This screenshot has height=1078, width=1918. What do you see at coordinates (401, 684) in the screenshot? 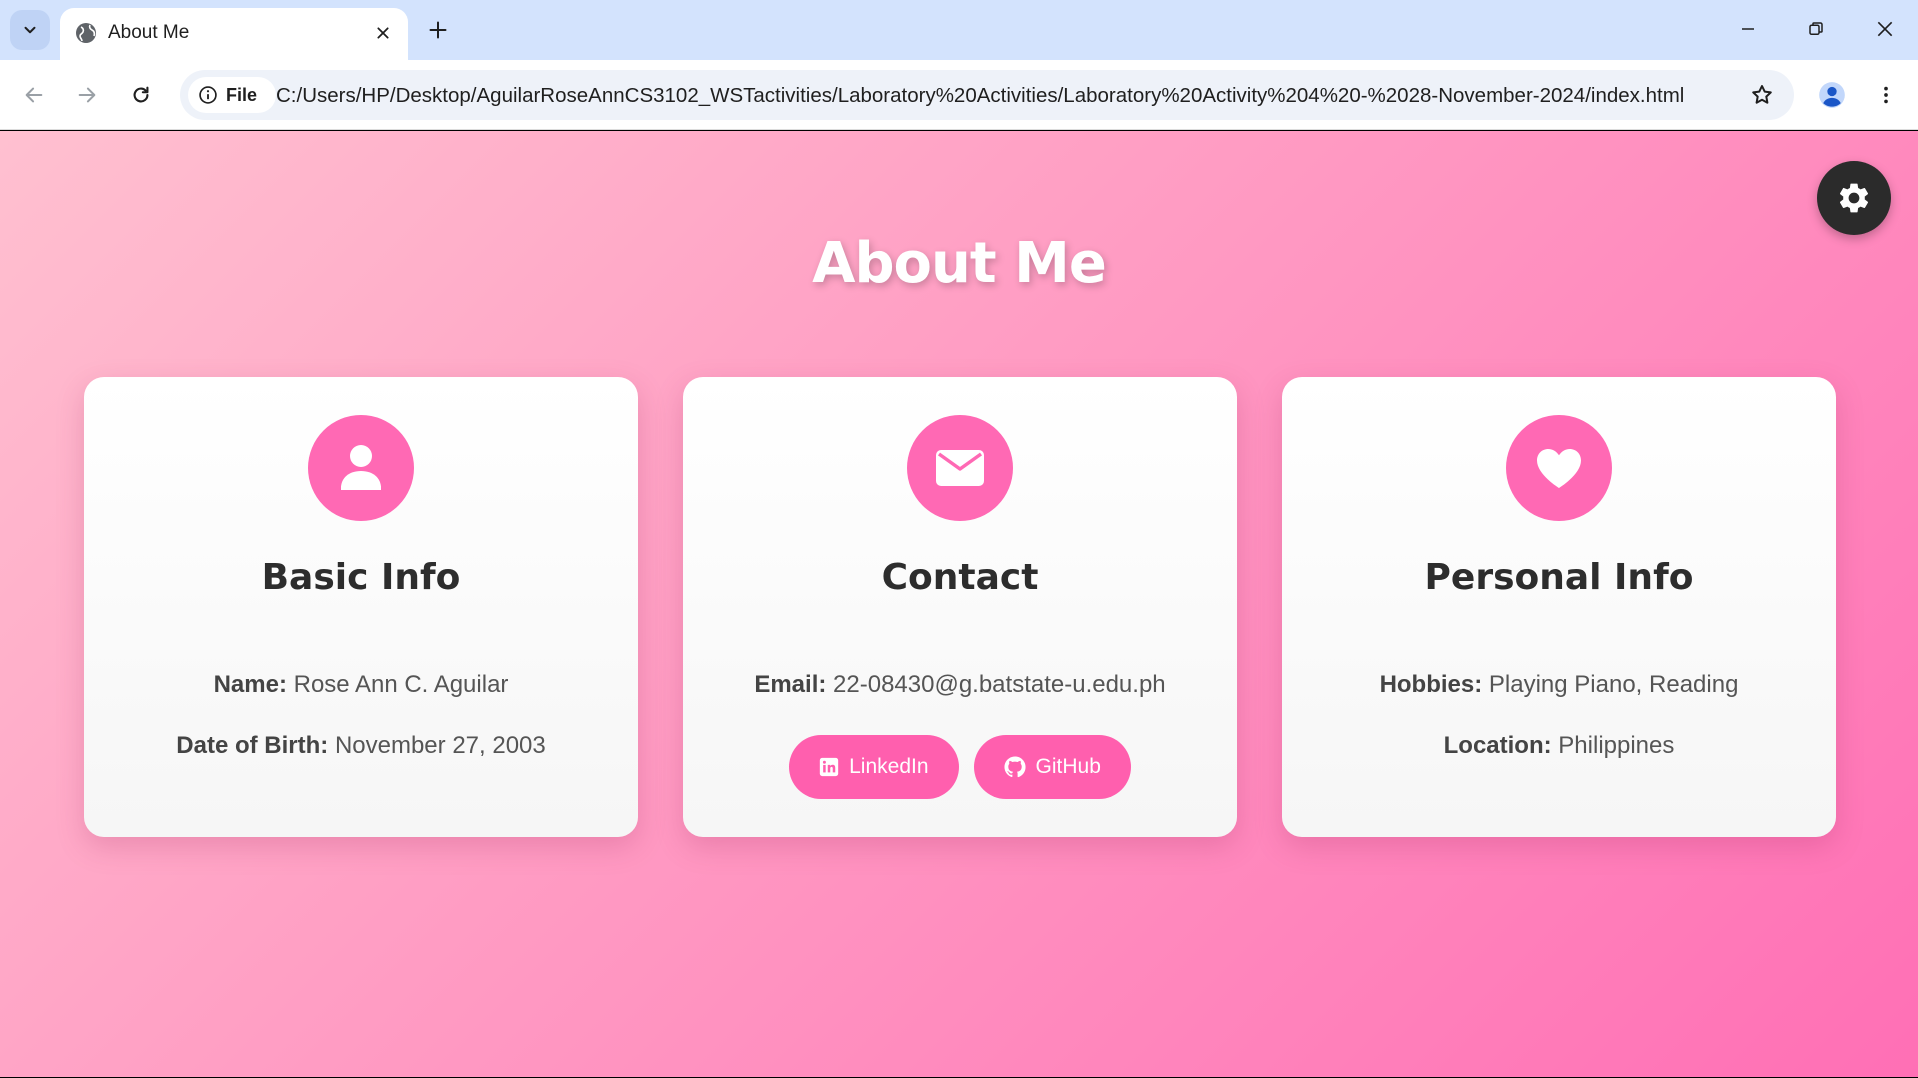
I see `name-value: Rose Ann C. Aguilar` at bounding box center [401, 684].